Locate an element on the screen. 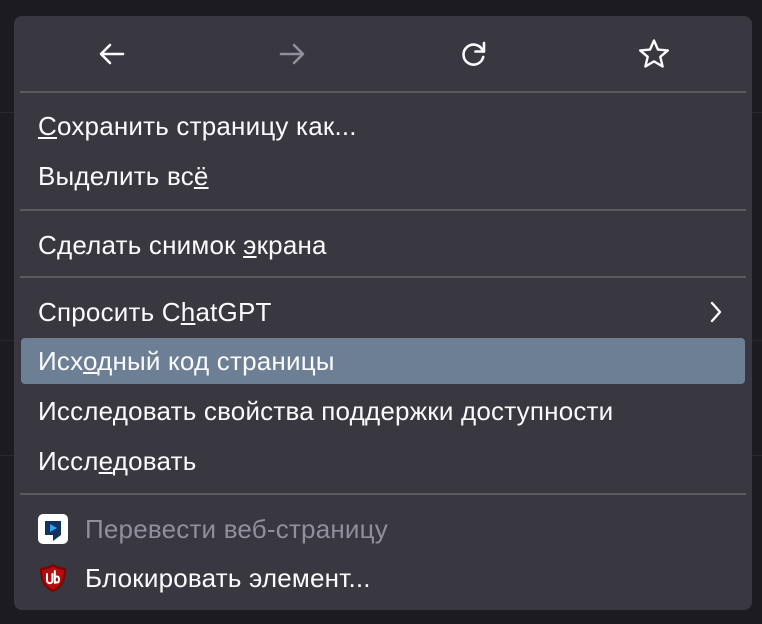 The height and width of the screenshot is (624, 762). reload-button is located at coordinates (474, 54).